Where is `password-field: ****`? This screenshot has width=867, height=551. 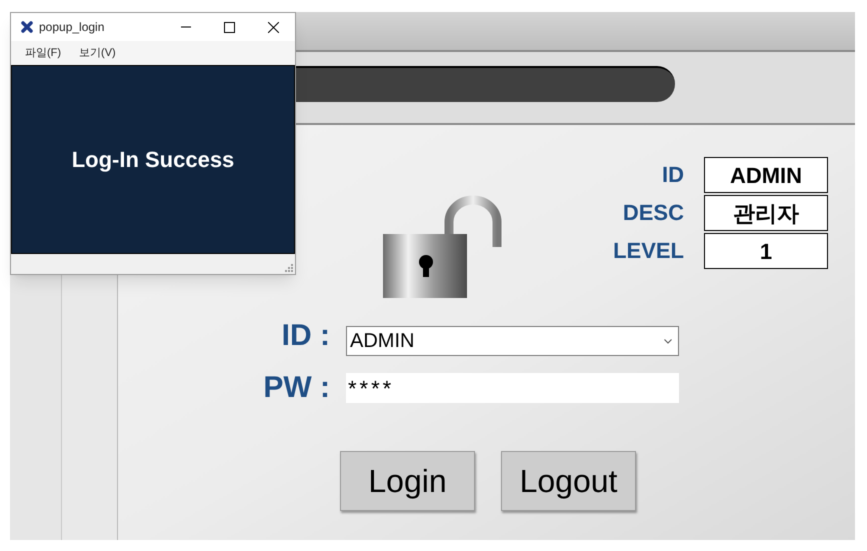 password-field: **** is located at coordinates (512, 388).